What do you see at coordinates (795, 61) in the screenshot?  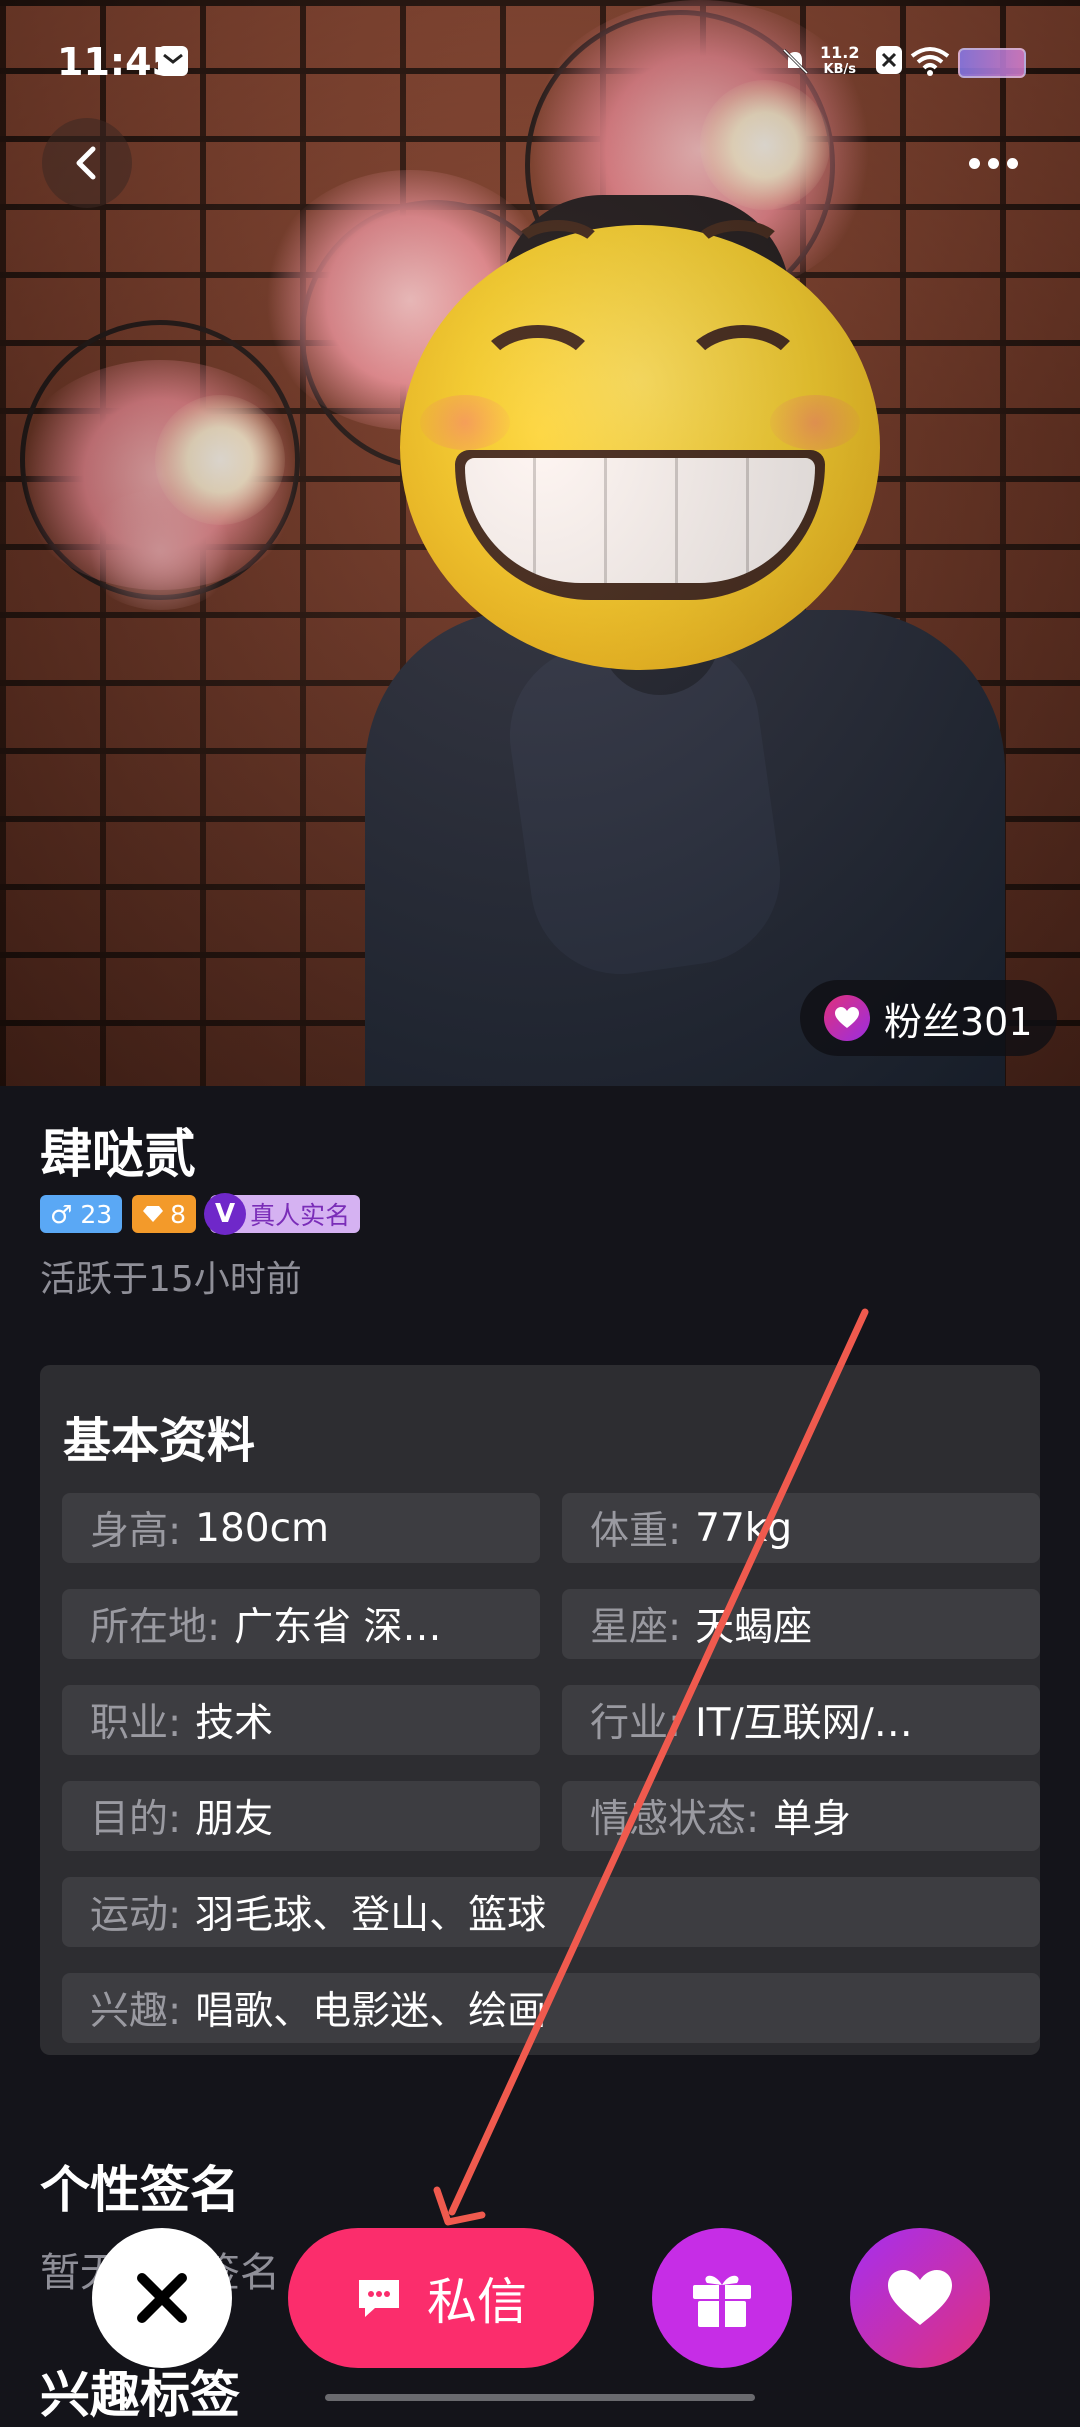 I see `mute-icon` at bounding box center [795, 61].